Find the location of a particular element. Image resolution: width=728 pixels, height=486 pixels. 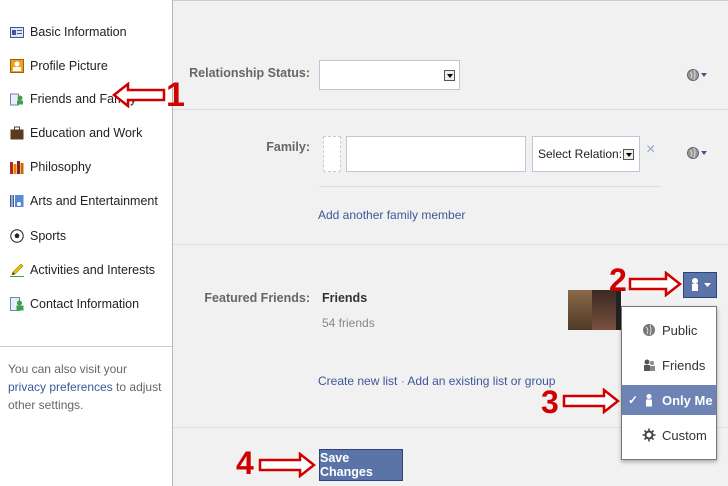

gear-icon is located at coordinates (649, 435).